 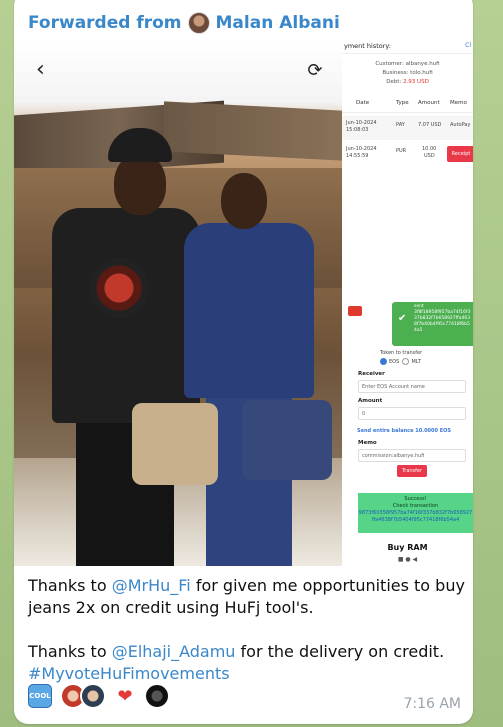 What do you see at coordinates (460, 154) in the screenshot?
I see `receipt-button: Receipt` at bounding box center [460, 154].